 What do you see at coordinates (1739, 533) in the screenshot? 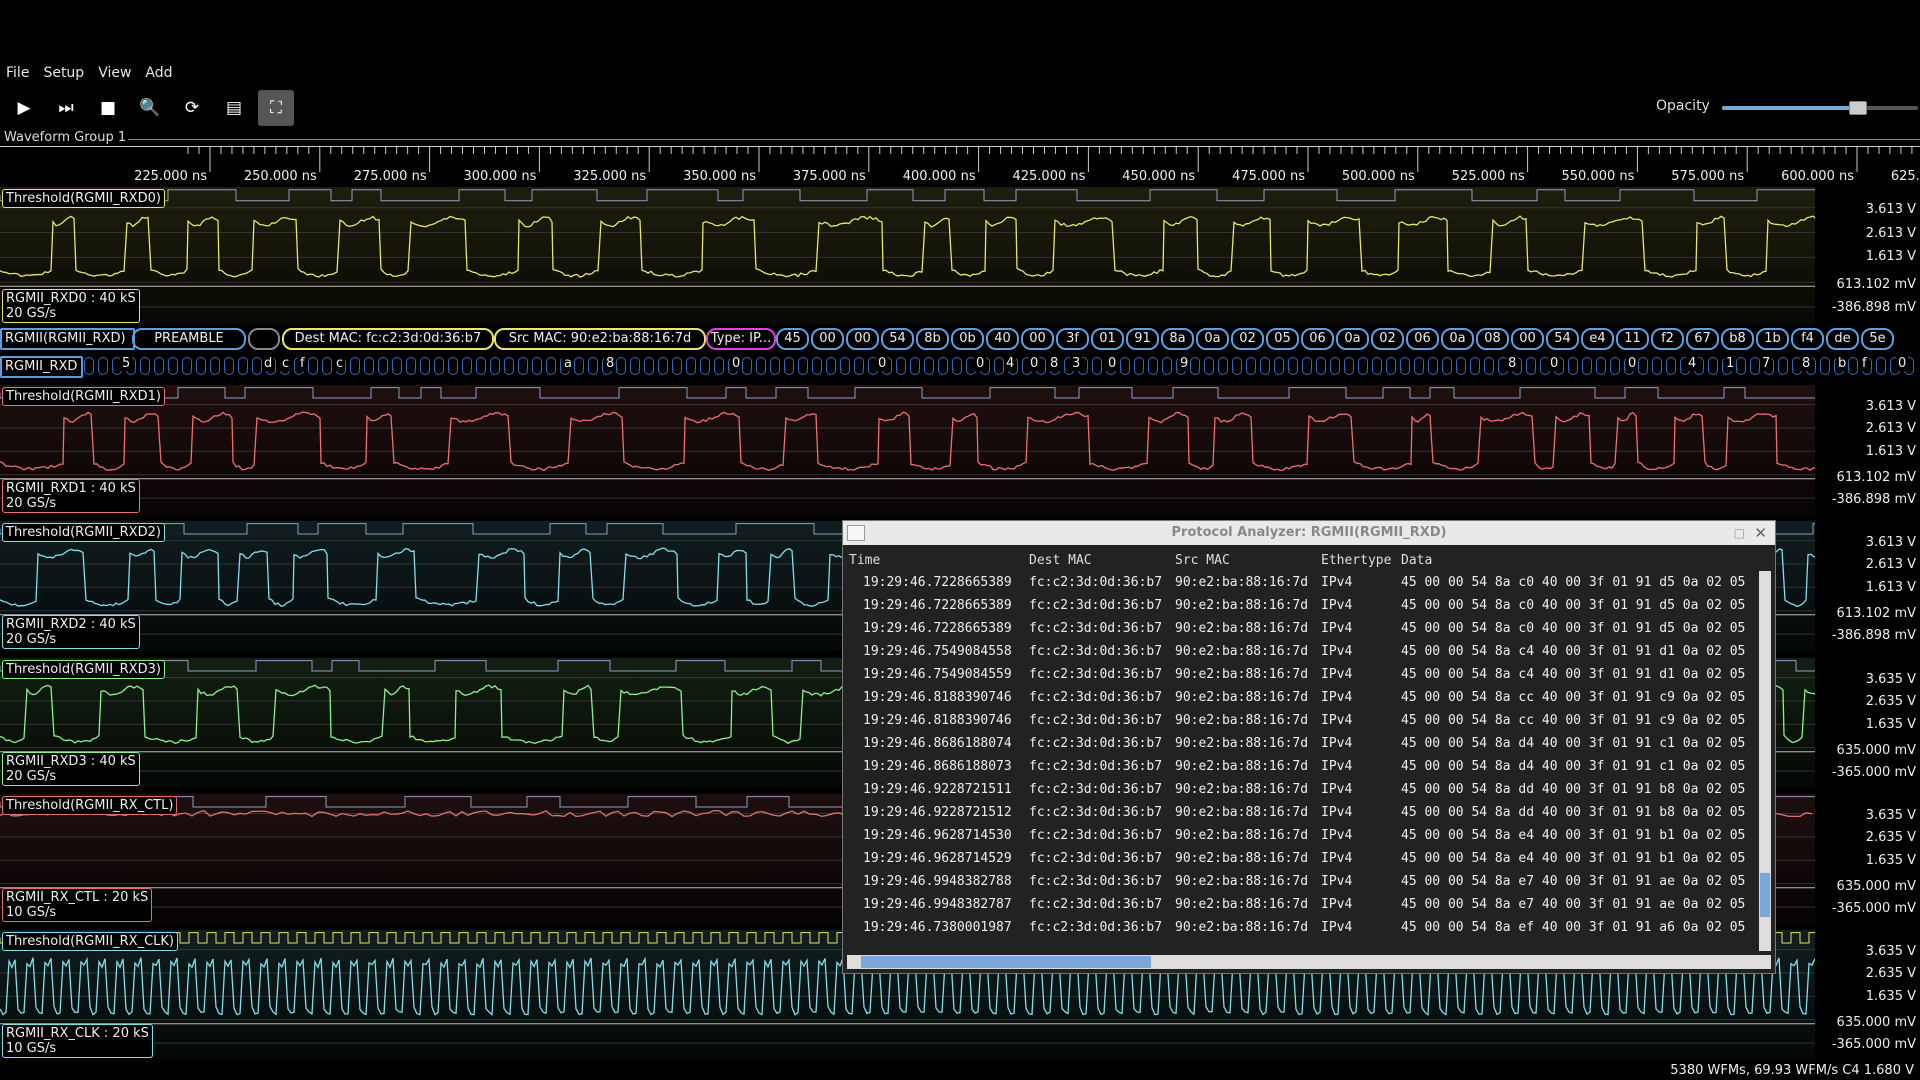
I see `maximize-icon: □` at bounding box center [1739, 533].